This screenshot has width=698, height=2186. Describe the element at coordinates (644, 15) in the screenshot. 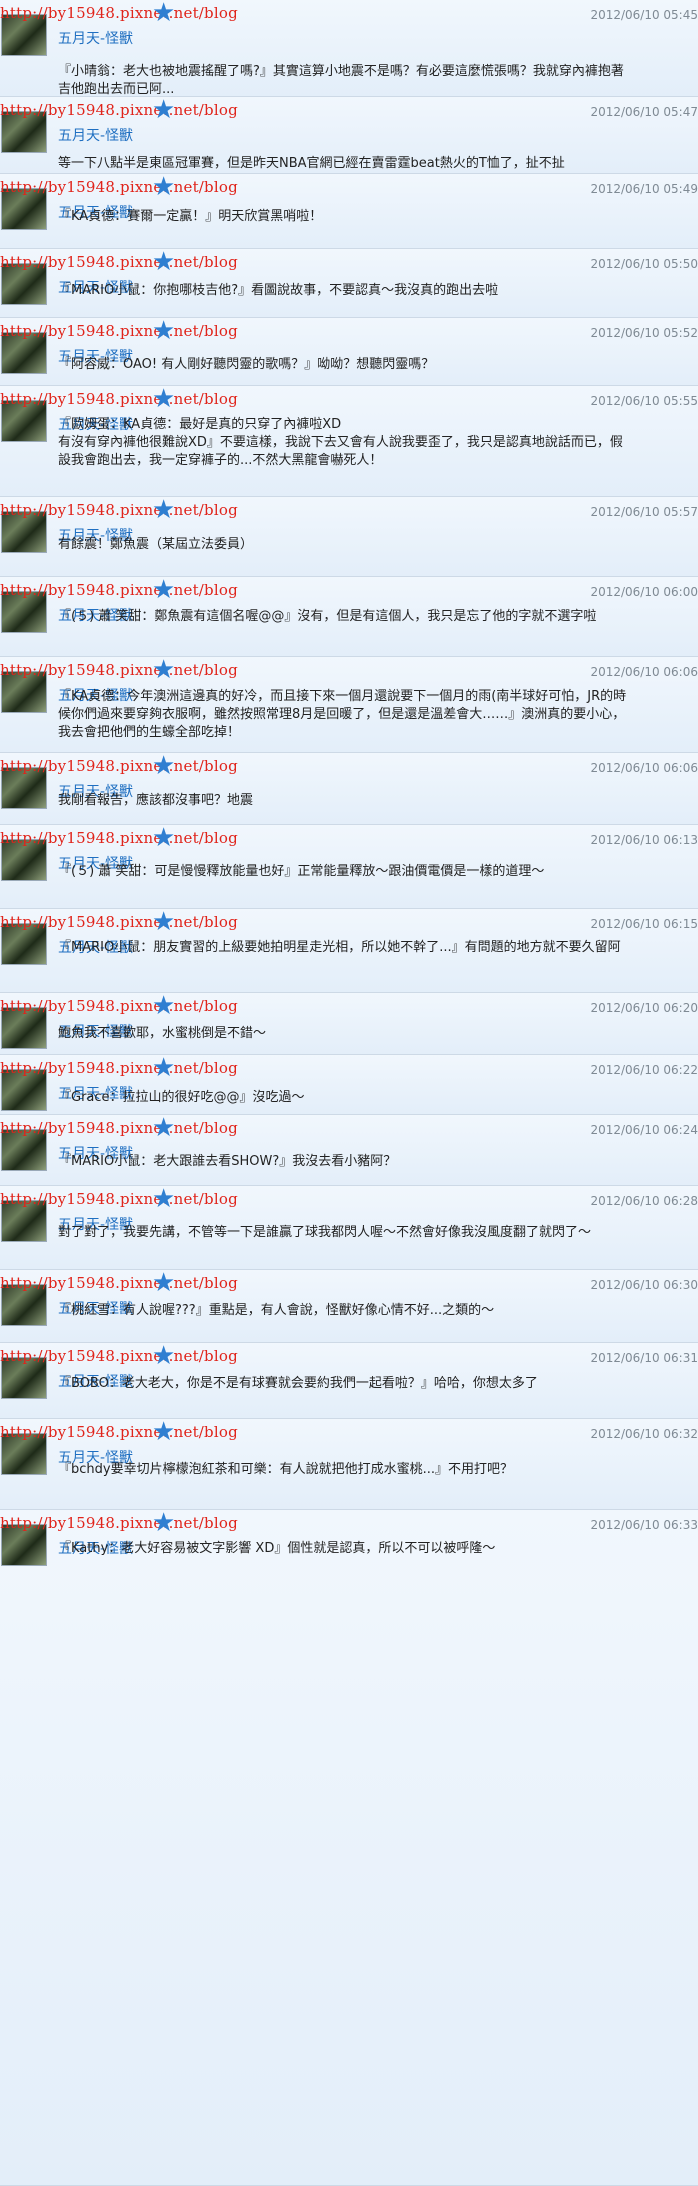

I see `post-timestamp: 2012/06/10 05:45` at that location.